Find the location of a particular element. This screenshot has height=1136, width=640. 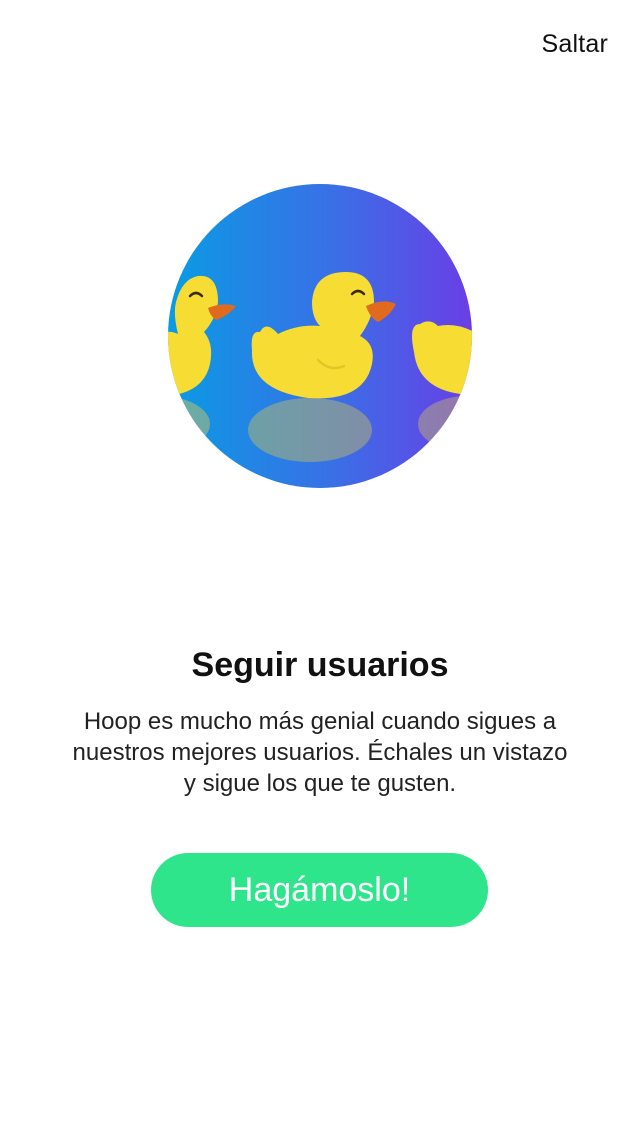

rubber-ducks-icon is located at coordinates (320, 336).